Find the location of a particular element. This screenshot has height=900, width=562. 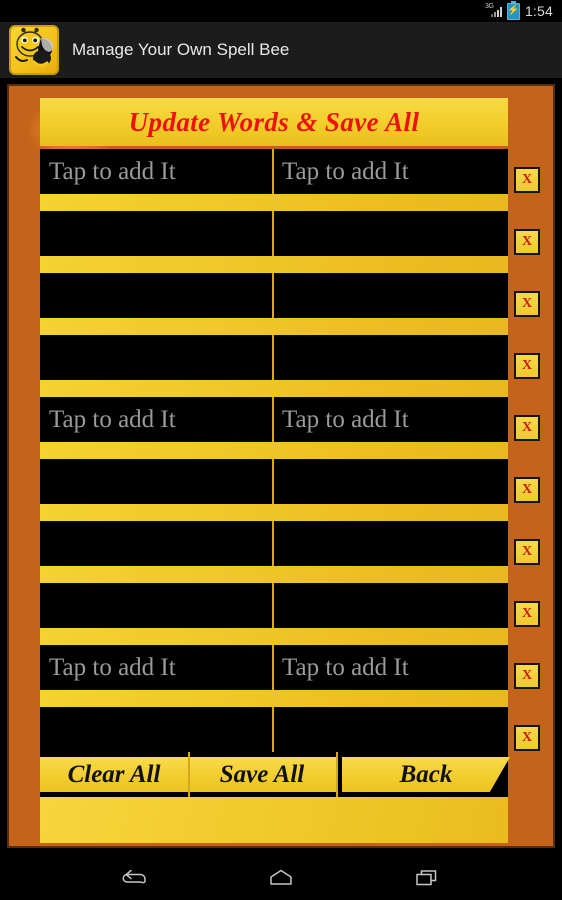

action-button-bar: Clear All Save All Back is located at coordinates (275, 774).